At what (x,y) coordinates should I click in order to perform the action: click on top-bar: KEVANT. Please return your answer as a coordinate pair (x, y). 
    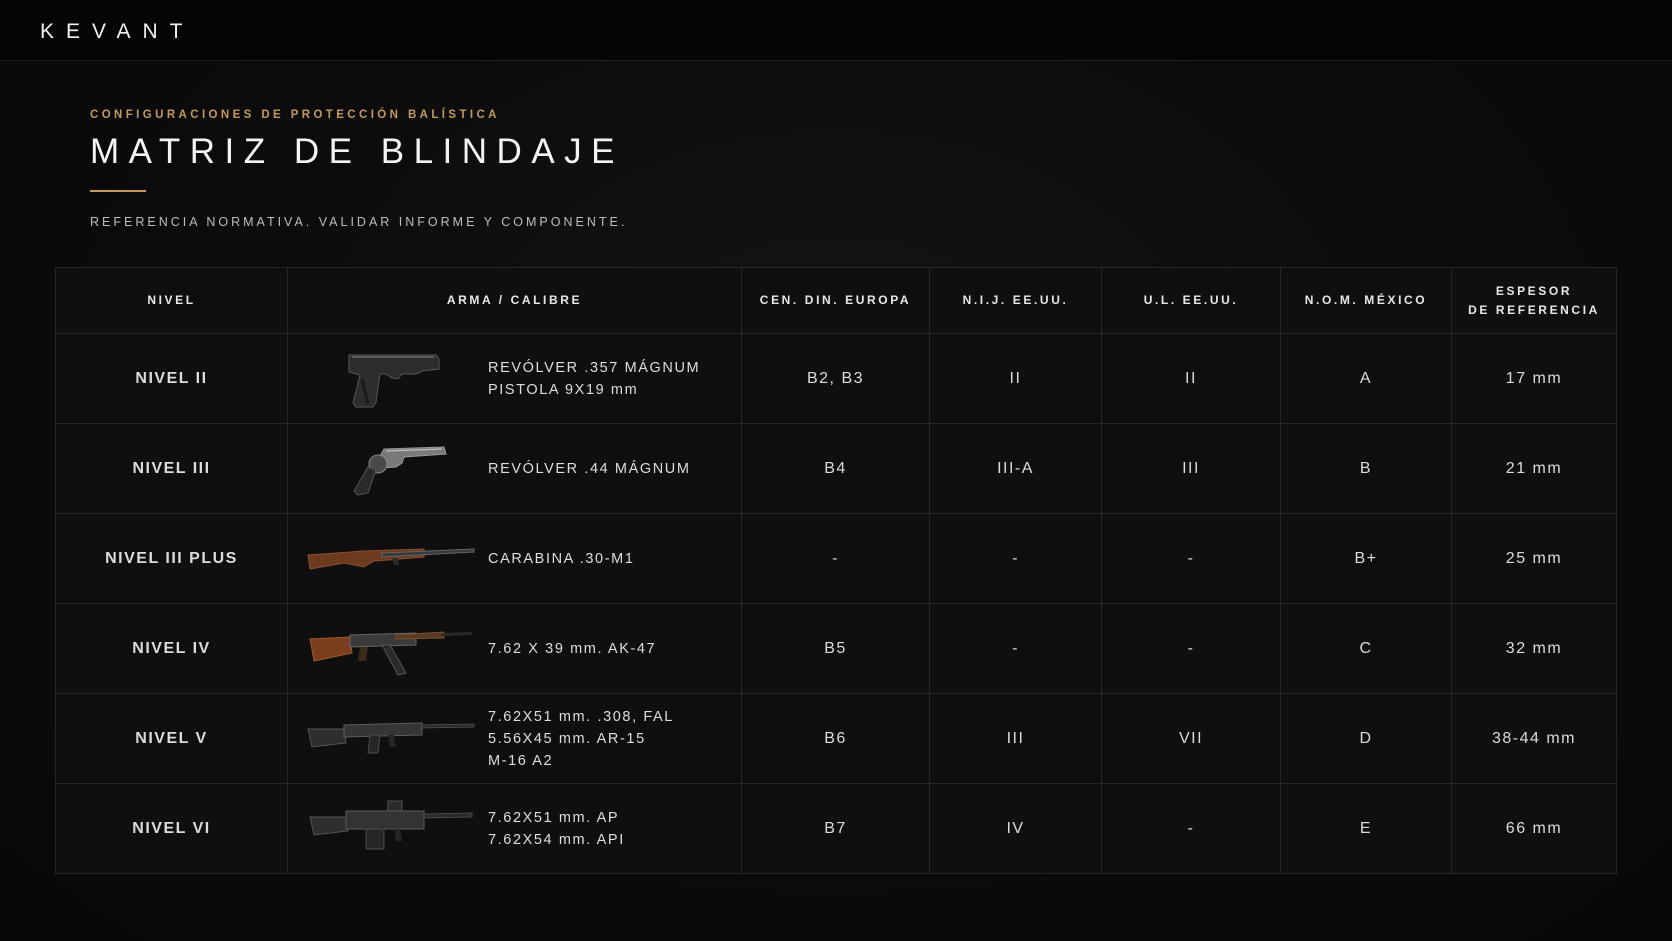
    Looking at the image, I should click on (836, 30).